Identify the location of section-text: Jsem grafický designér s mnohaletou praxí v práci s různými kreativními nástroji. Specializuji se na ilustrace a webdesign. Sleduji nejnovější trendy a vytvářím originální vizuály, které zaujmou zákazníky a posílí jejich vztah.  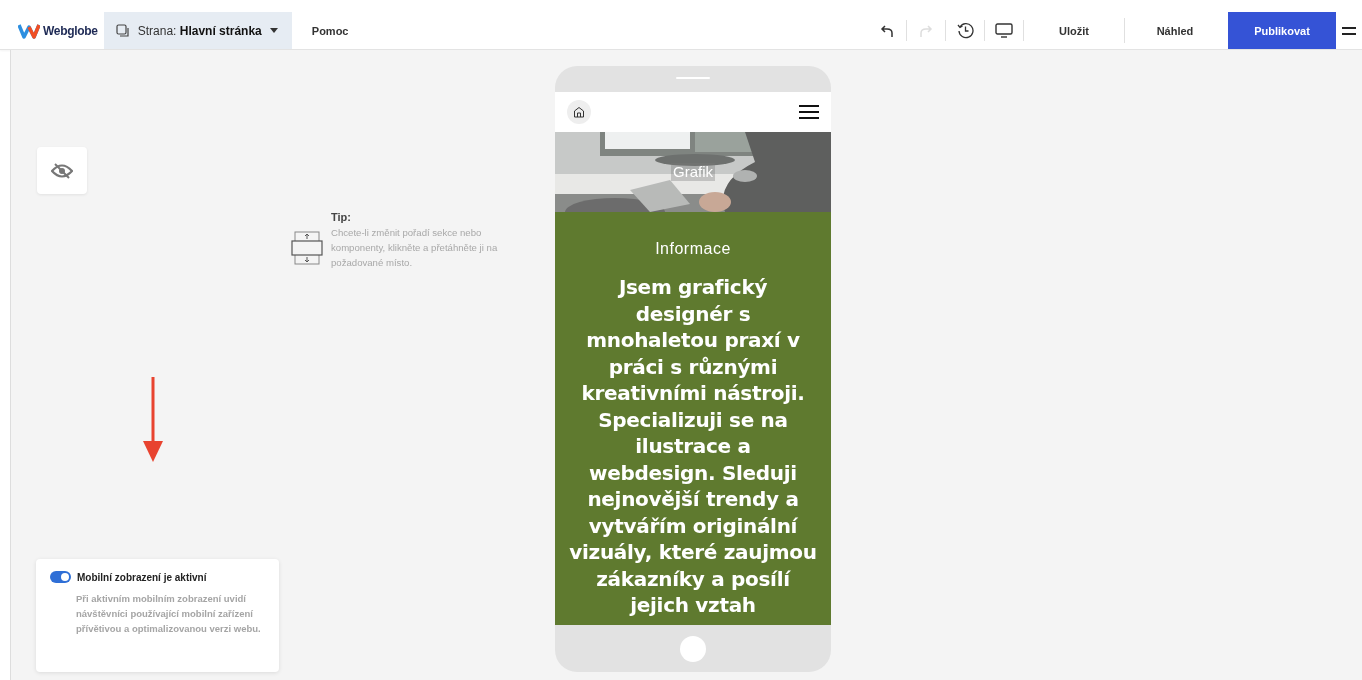
(693, 446).